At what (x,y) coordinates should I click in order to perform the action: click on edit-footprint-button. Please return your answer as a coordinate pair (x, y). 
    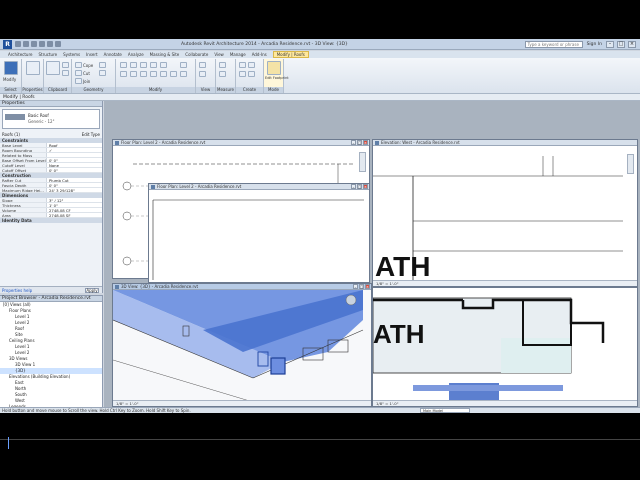
    Looking at the image, I should click on (274, 68).